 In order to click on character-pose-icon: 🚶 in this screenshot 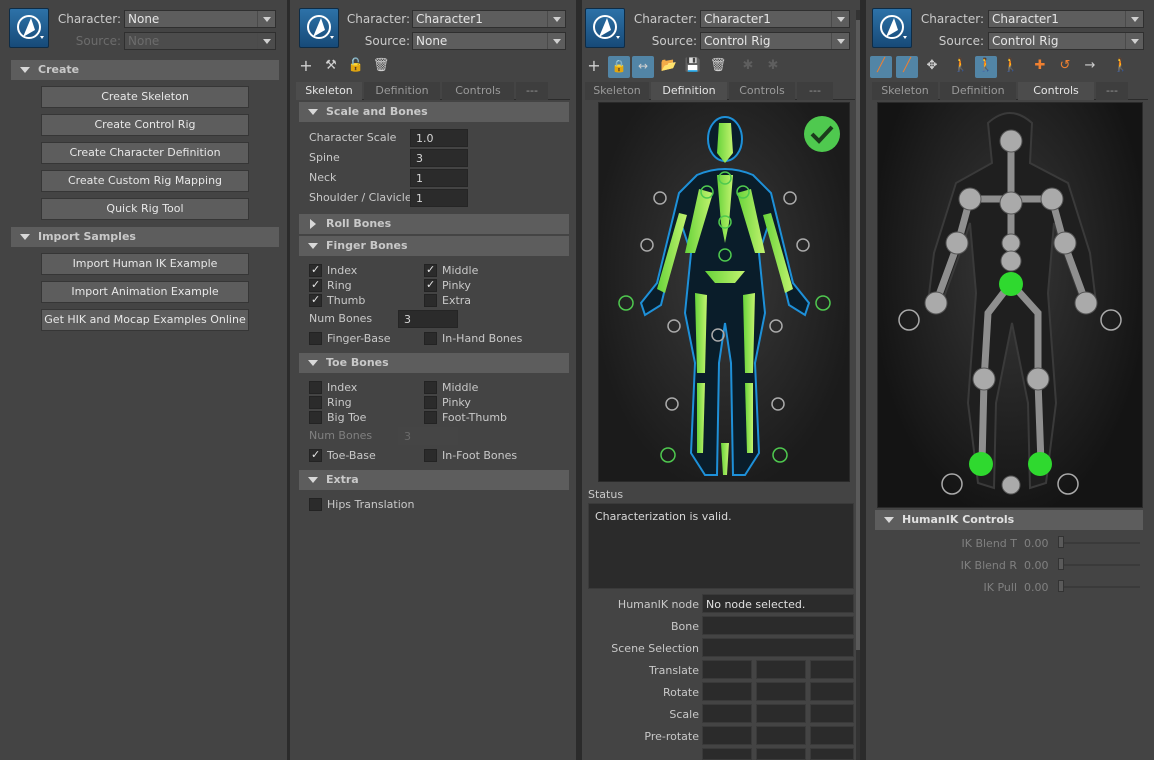, I will do `click(1121, 67)`.